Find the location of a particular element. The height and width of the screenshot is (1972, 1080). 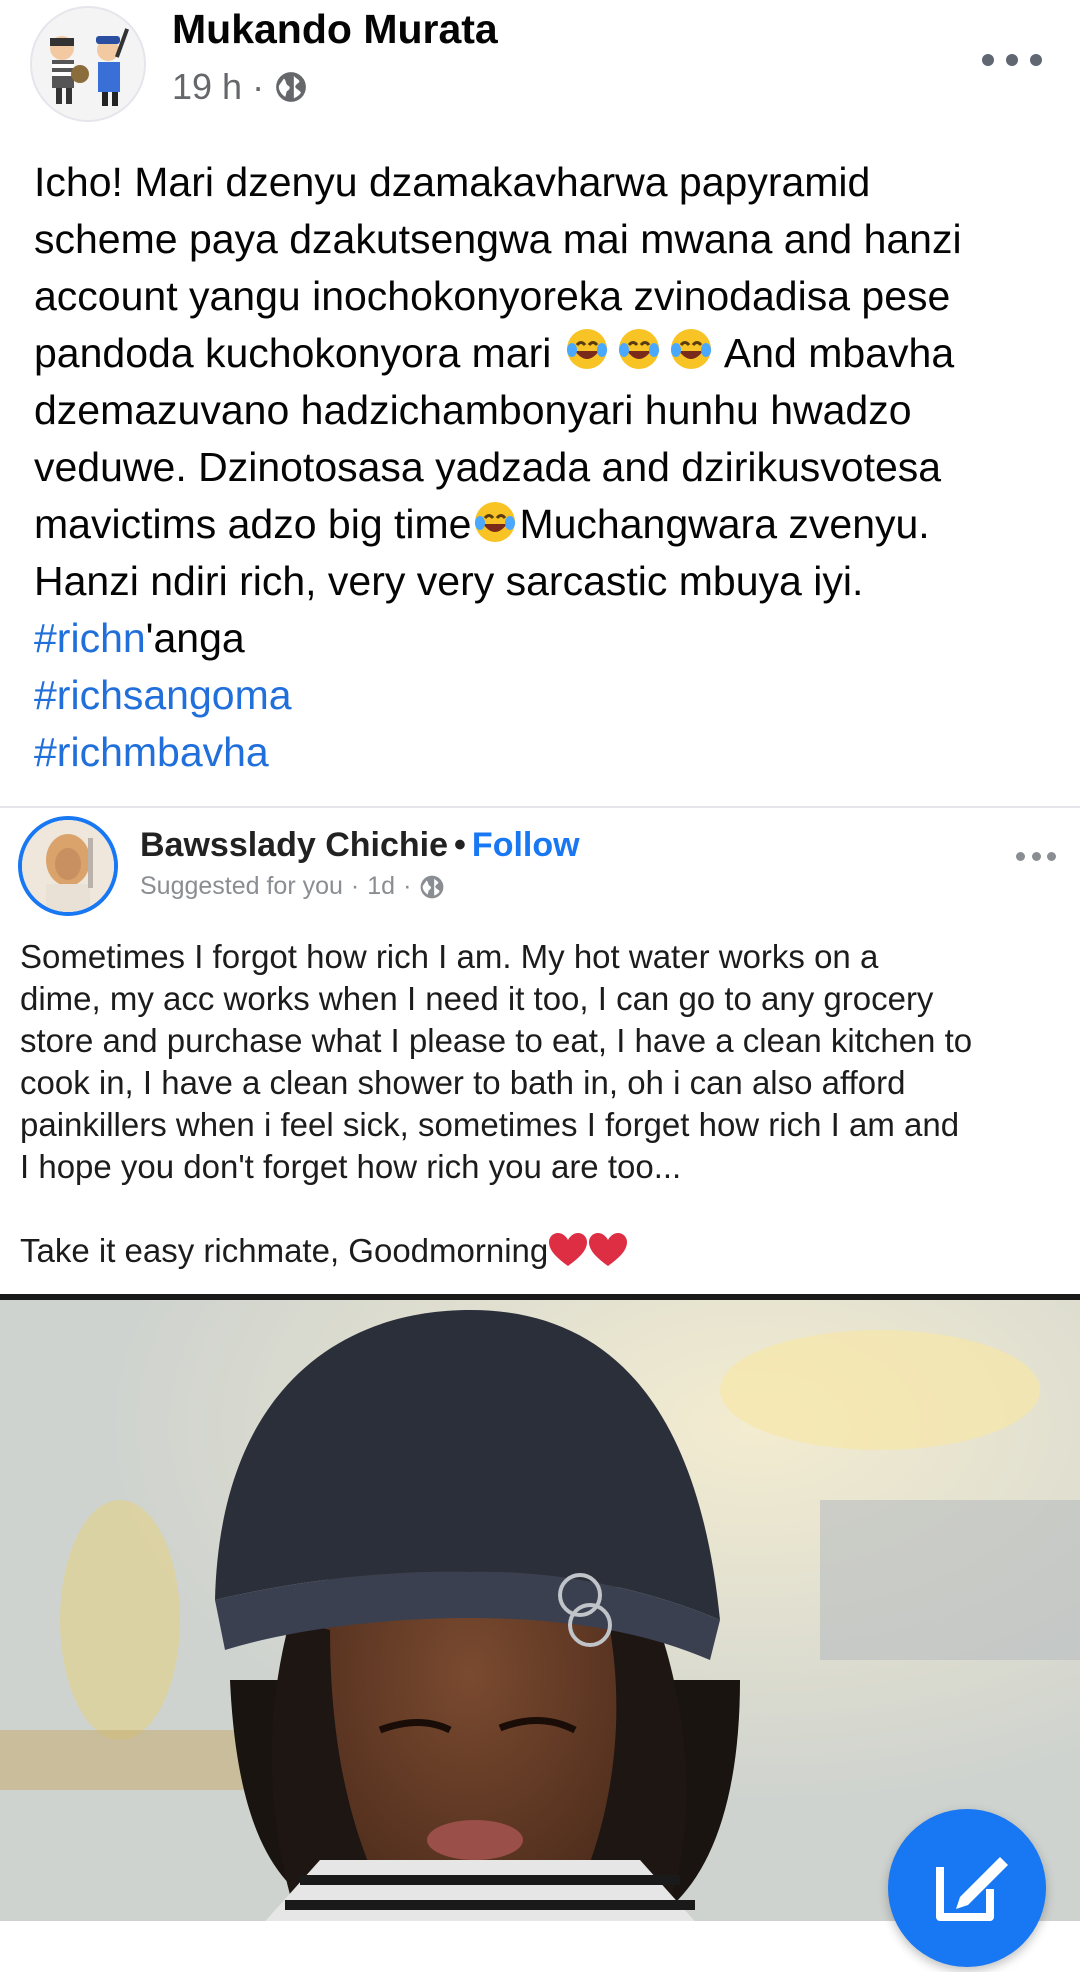

post-text-segment: pandoda kuchokonyora mari is located at coordinates (298, 353).